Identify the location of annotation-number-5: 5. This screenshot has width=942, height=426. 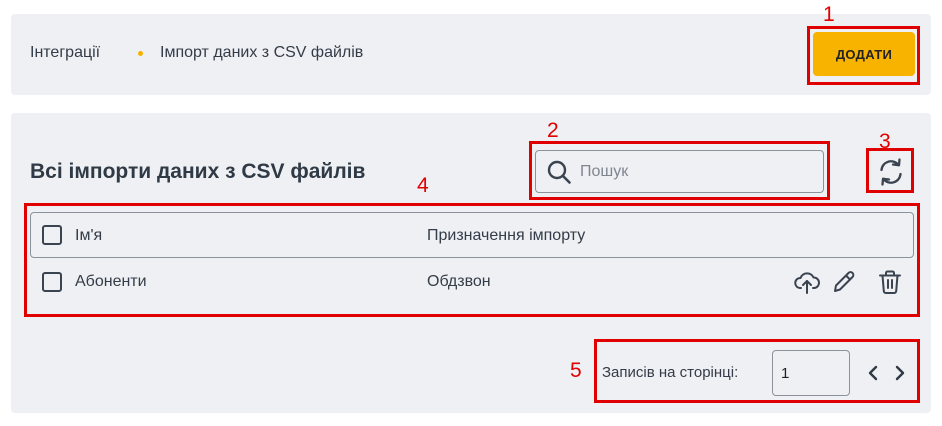
(576, 370).